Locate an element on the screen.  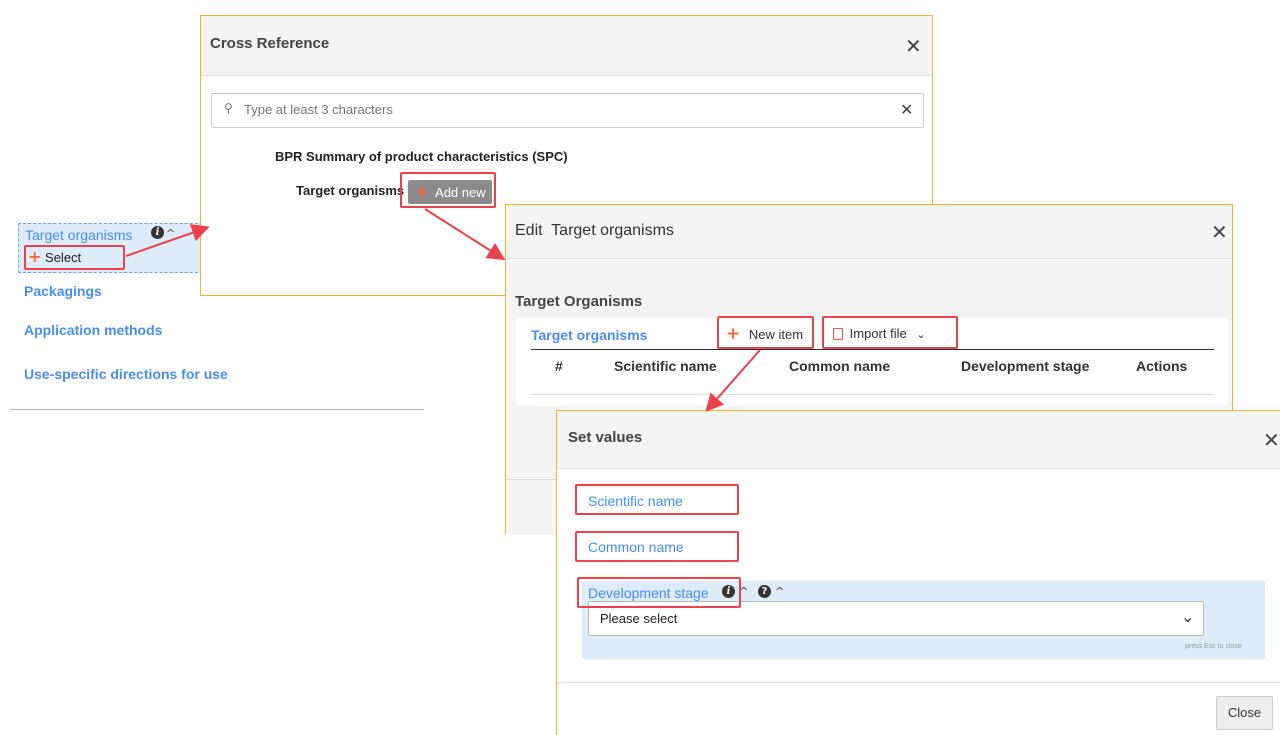
help-icon: ? is located at coordinates (764, 591).